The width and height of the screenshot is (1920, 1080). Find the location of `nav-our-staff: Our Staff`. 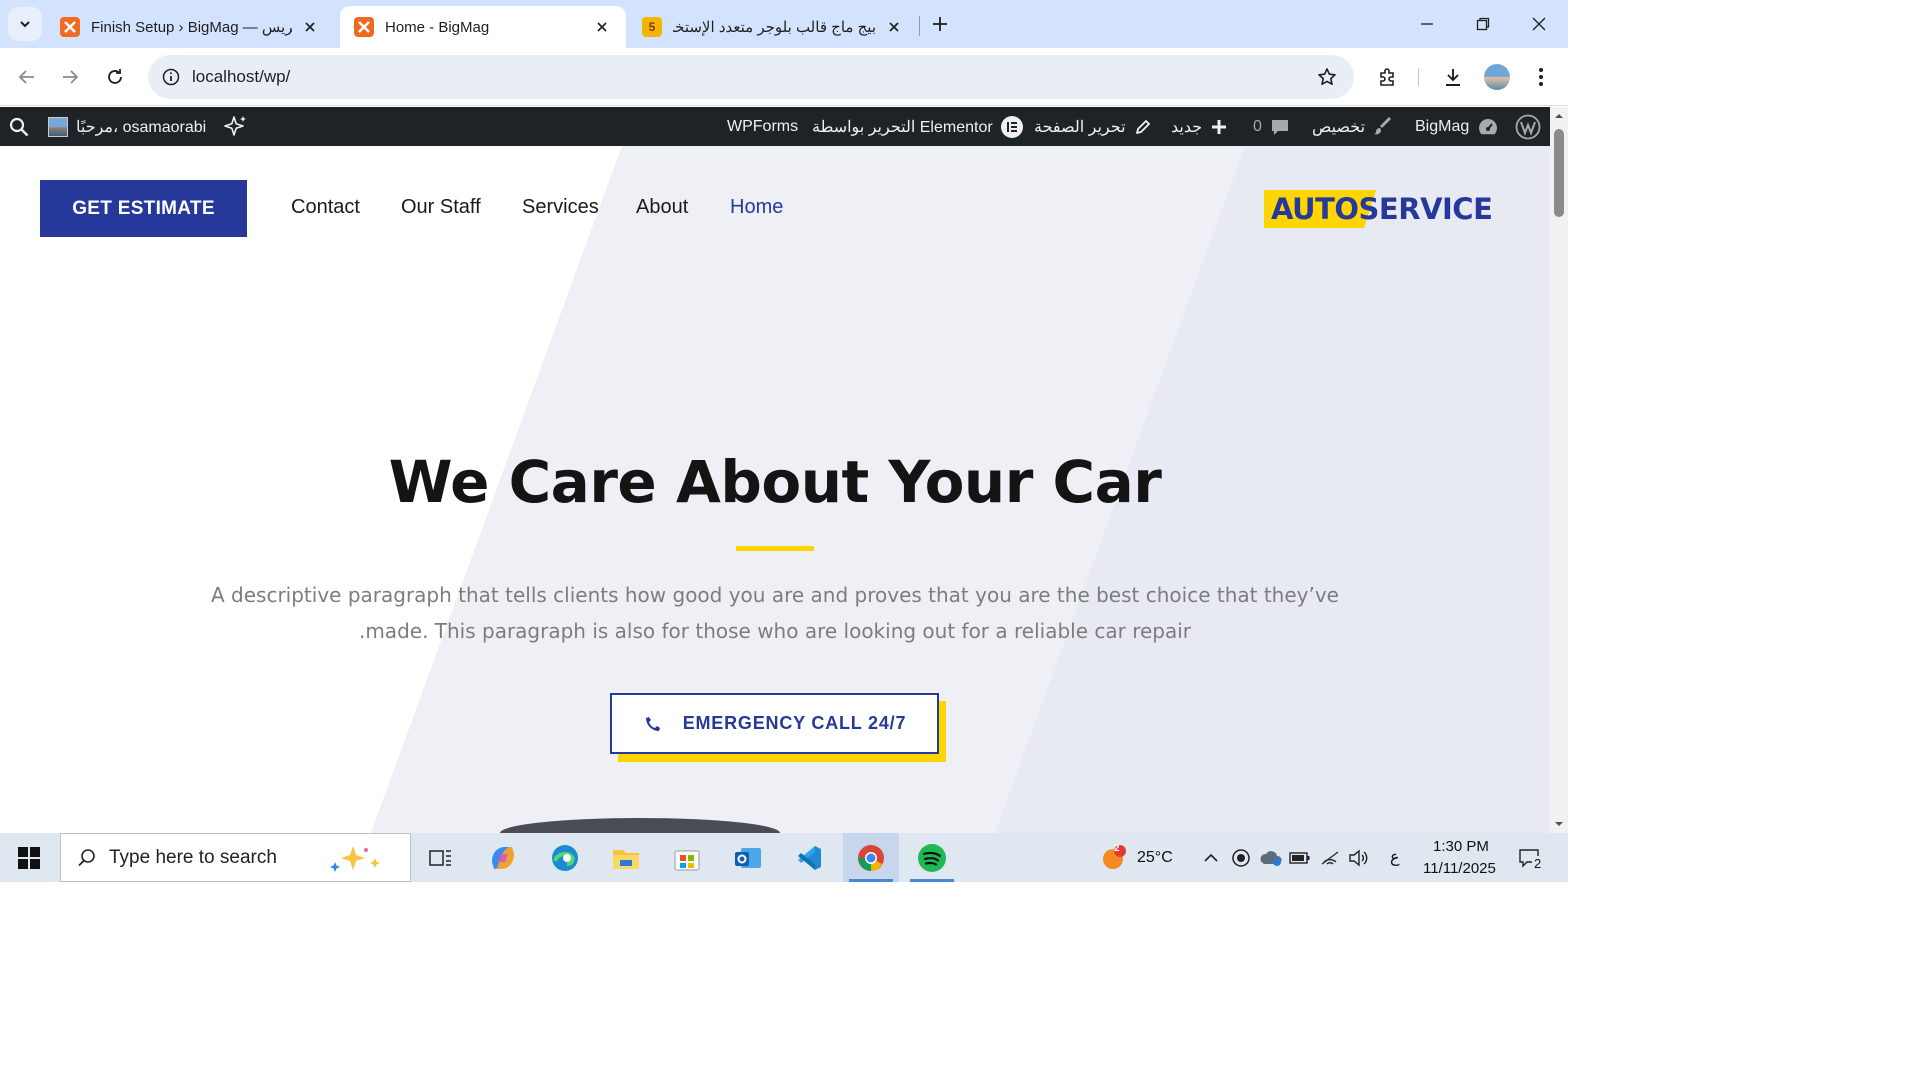

nav-our-staff: Our Staff is located at coordinates (441, 207).